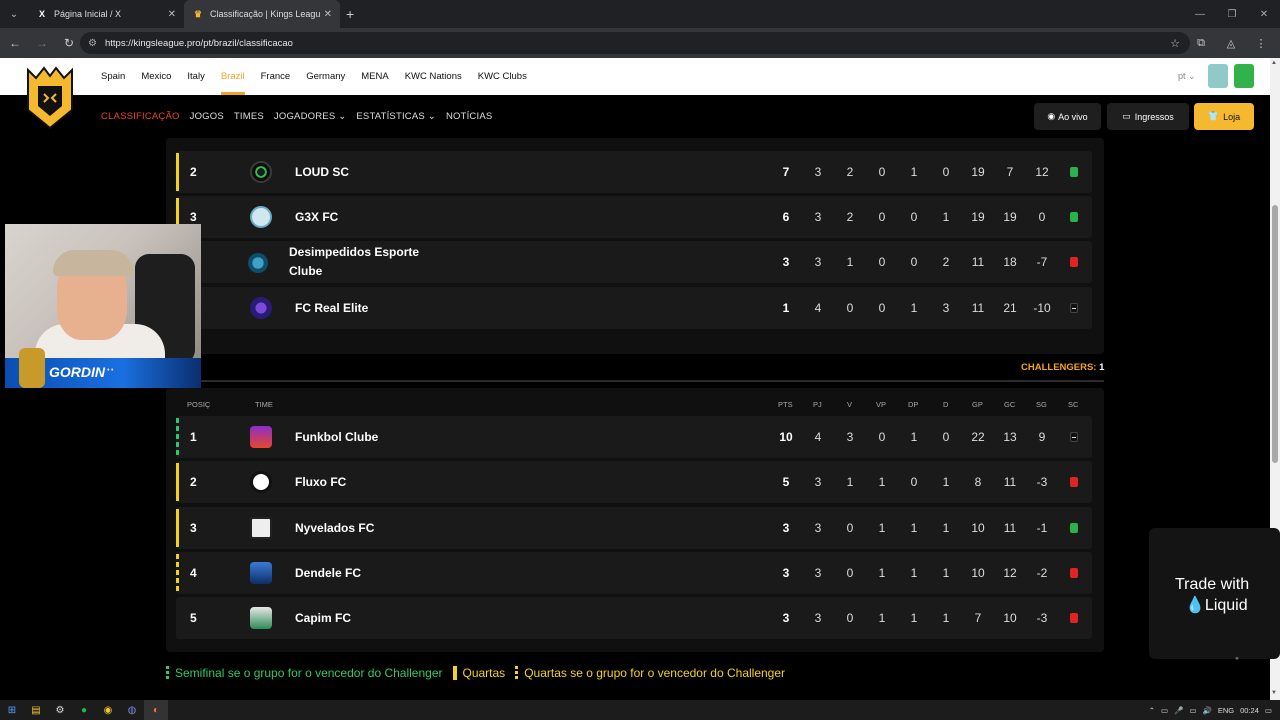  I want to click on country-kwc-nations: KWC Nations, so click(433, 76).